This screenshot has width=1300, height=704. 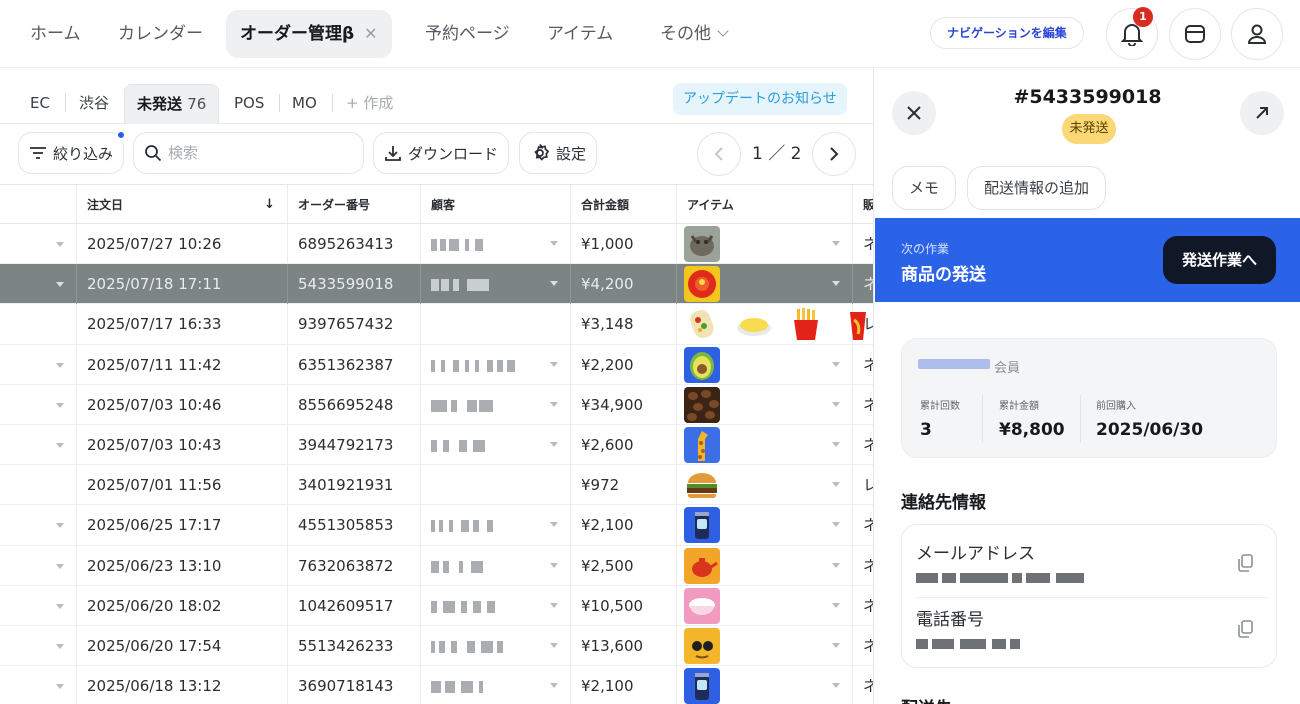 I want to click on sales-channel-cell: ネ, so click(x=862, y=404).